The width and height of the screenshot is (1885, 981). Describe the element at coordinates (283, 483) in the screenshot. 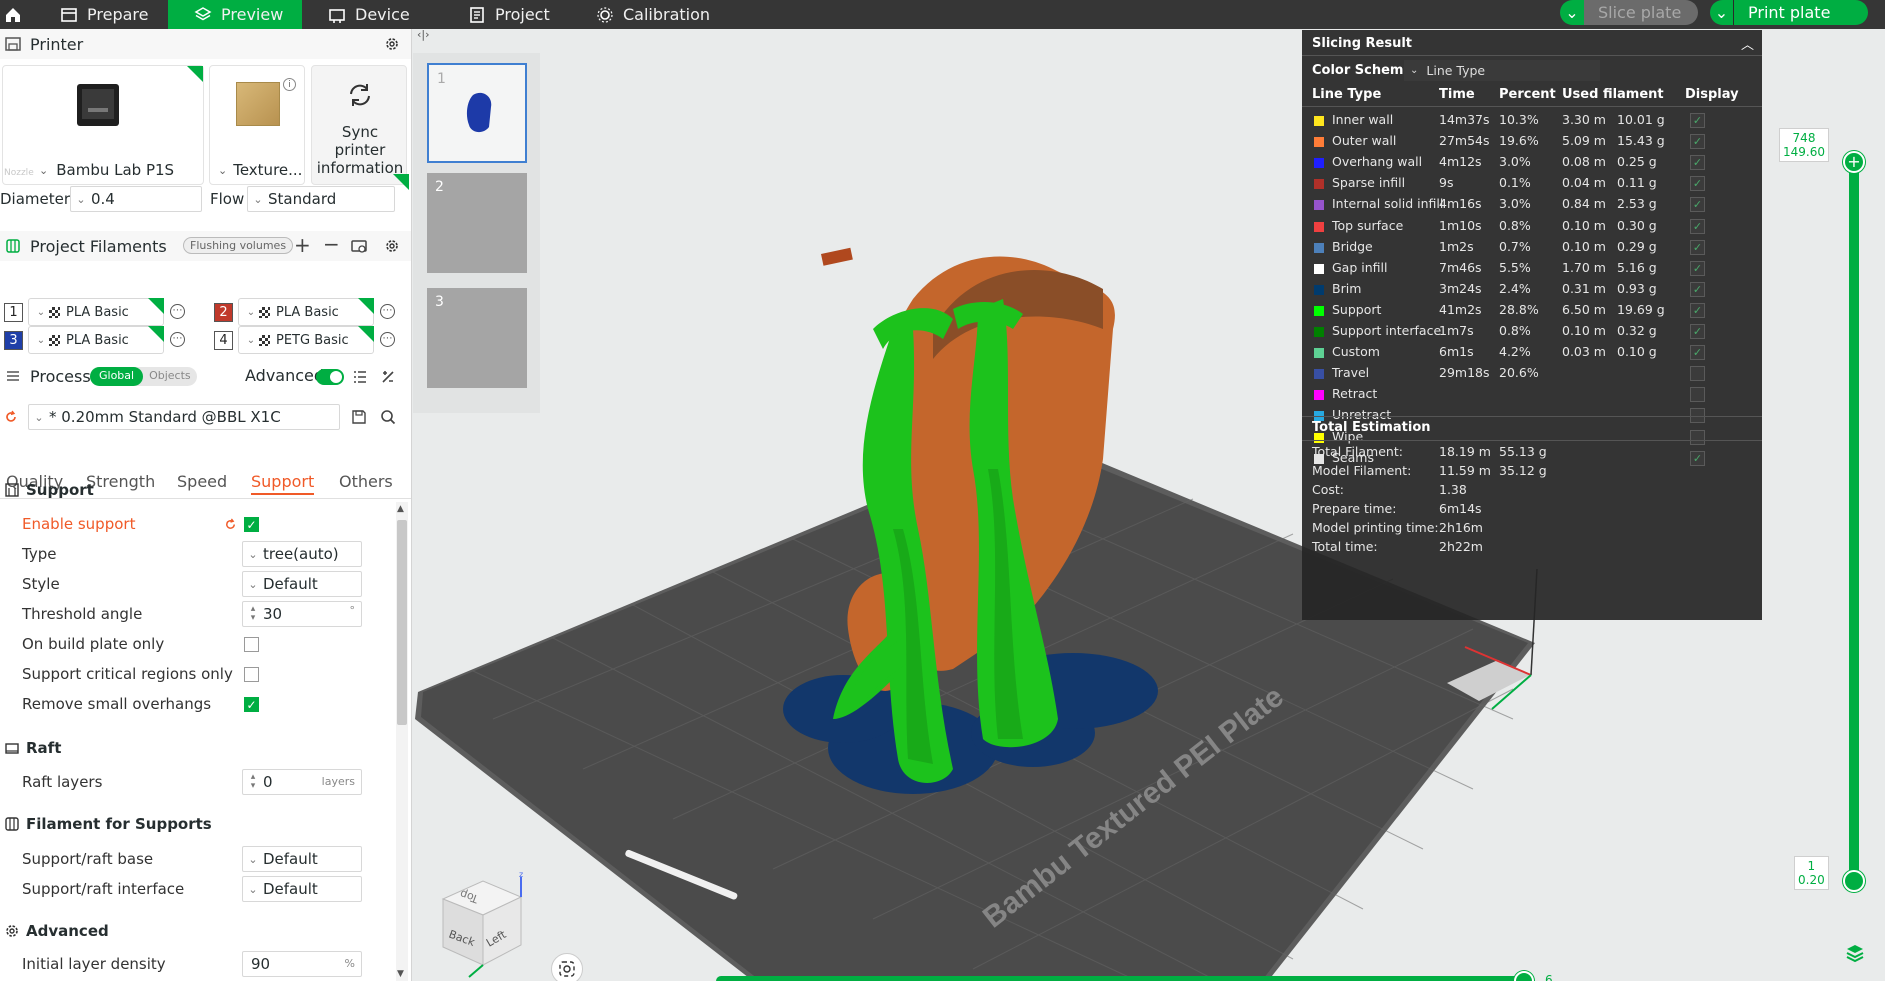

I see `tab-support: Support` at that location.